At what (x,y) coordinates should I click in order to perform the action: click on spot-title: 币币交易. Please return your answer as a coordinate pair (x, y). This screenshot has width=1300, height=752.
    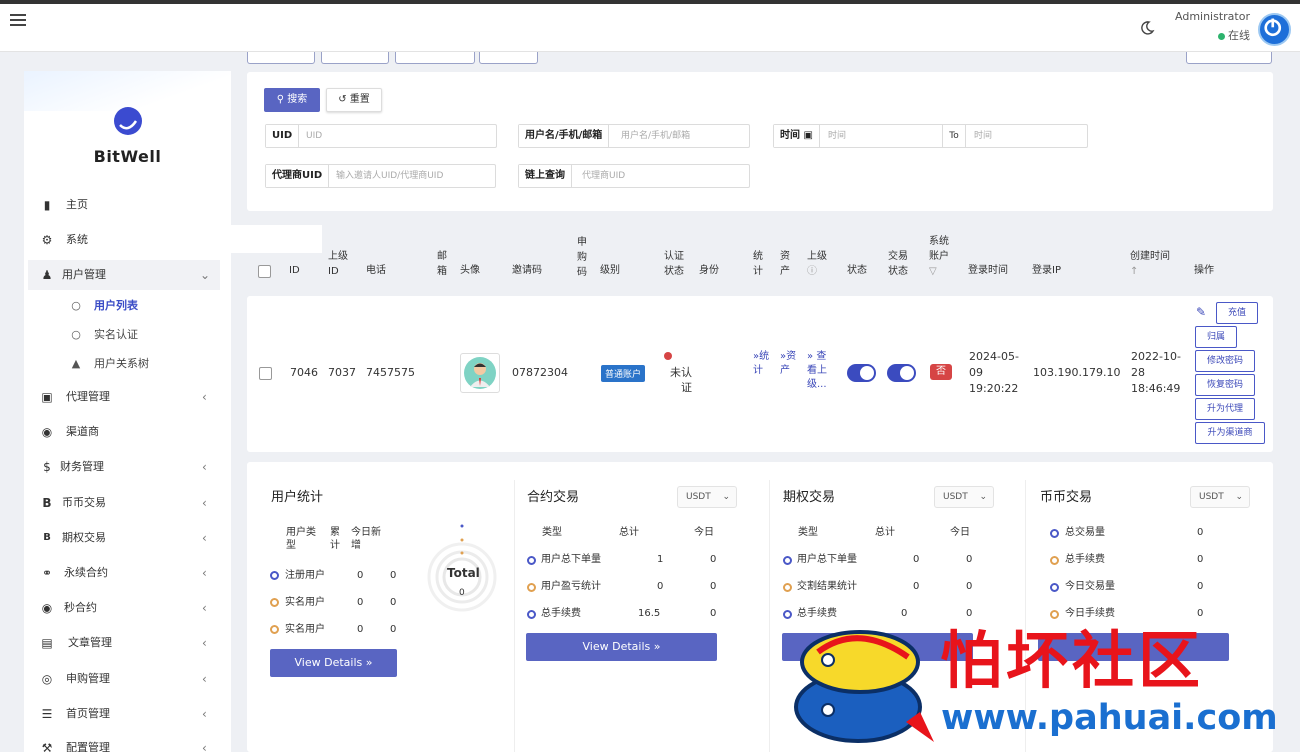
    Looking at the image, I should click on (1066, 497).